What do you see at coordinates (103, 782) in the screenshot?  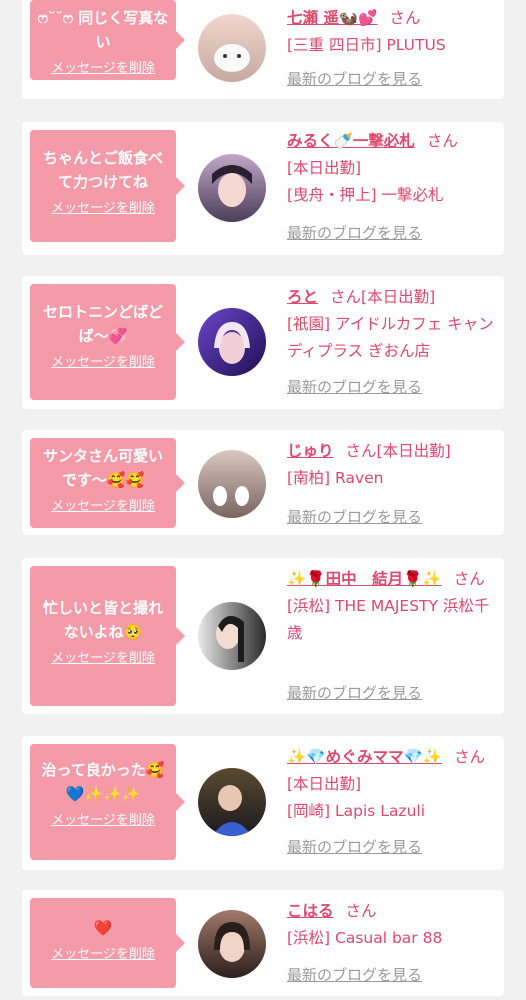 I see `message-text: 治って良かった🥰💙✨✨✨` at bounding box center [103, 782].